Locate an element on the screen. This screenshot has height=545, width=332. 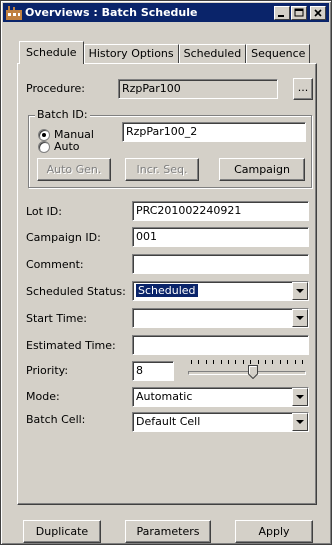
apply-button: Apply is located at coordinates (274, 531).